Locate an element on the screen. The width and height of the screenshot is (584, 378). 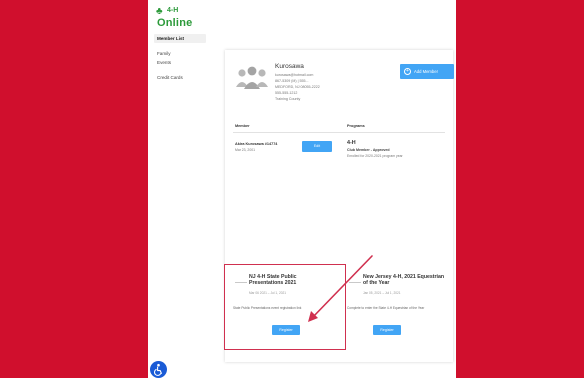
sidebar-item-events: Events is located at coordinates (180, 62).